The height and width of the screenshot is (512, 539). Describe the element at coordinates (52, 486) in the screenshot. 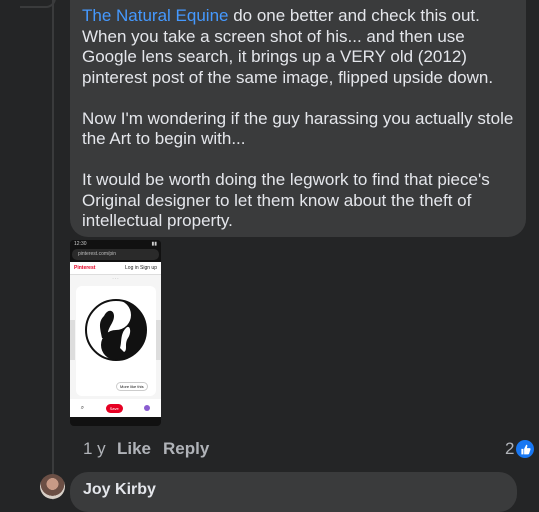

I see `avatar` at that location.